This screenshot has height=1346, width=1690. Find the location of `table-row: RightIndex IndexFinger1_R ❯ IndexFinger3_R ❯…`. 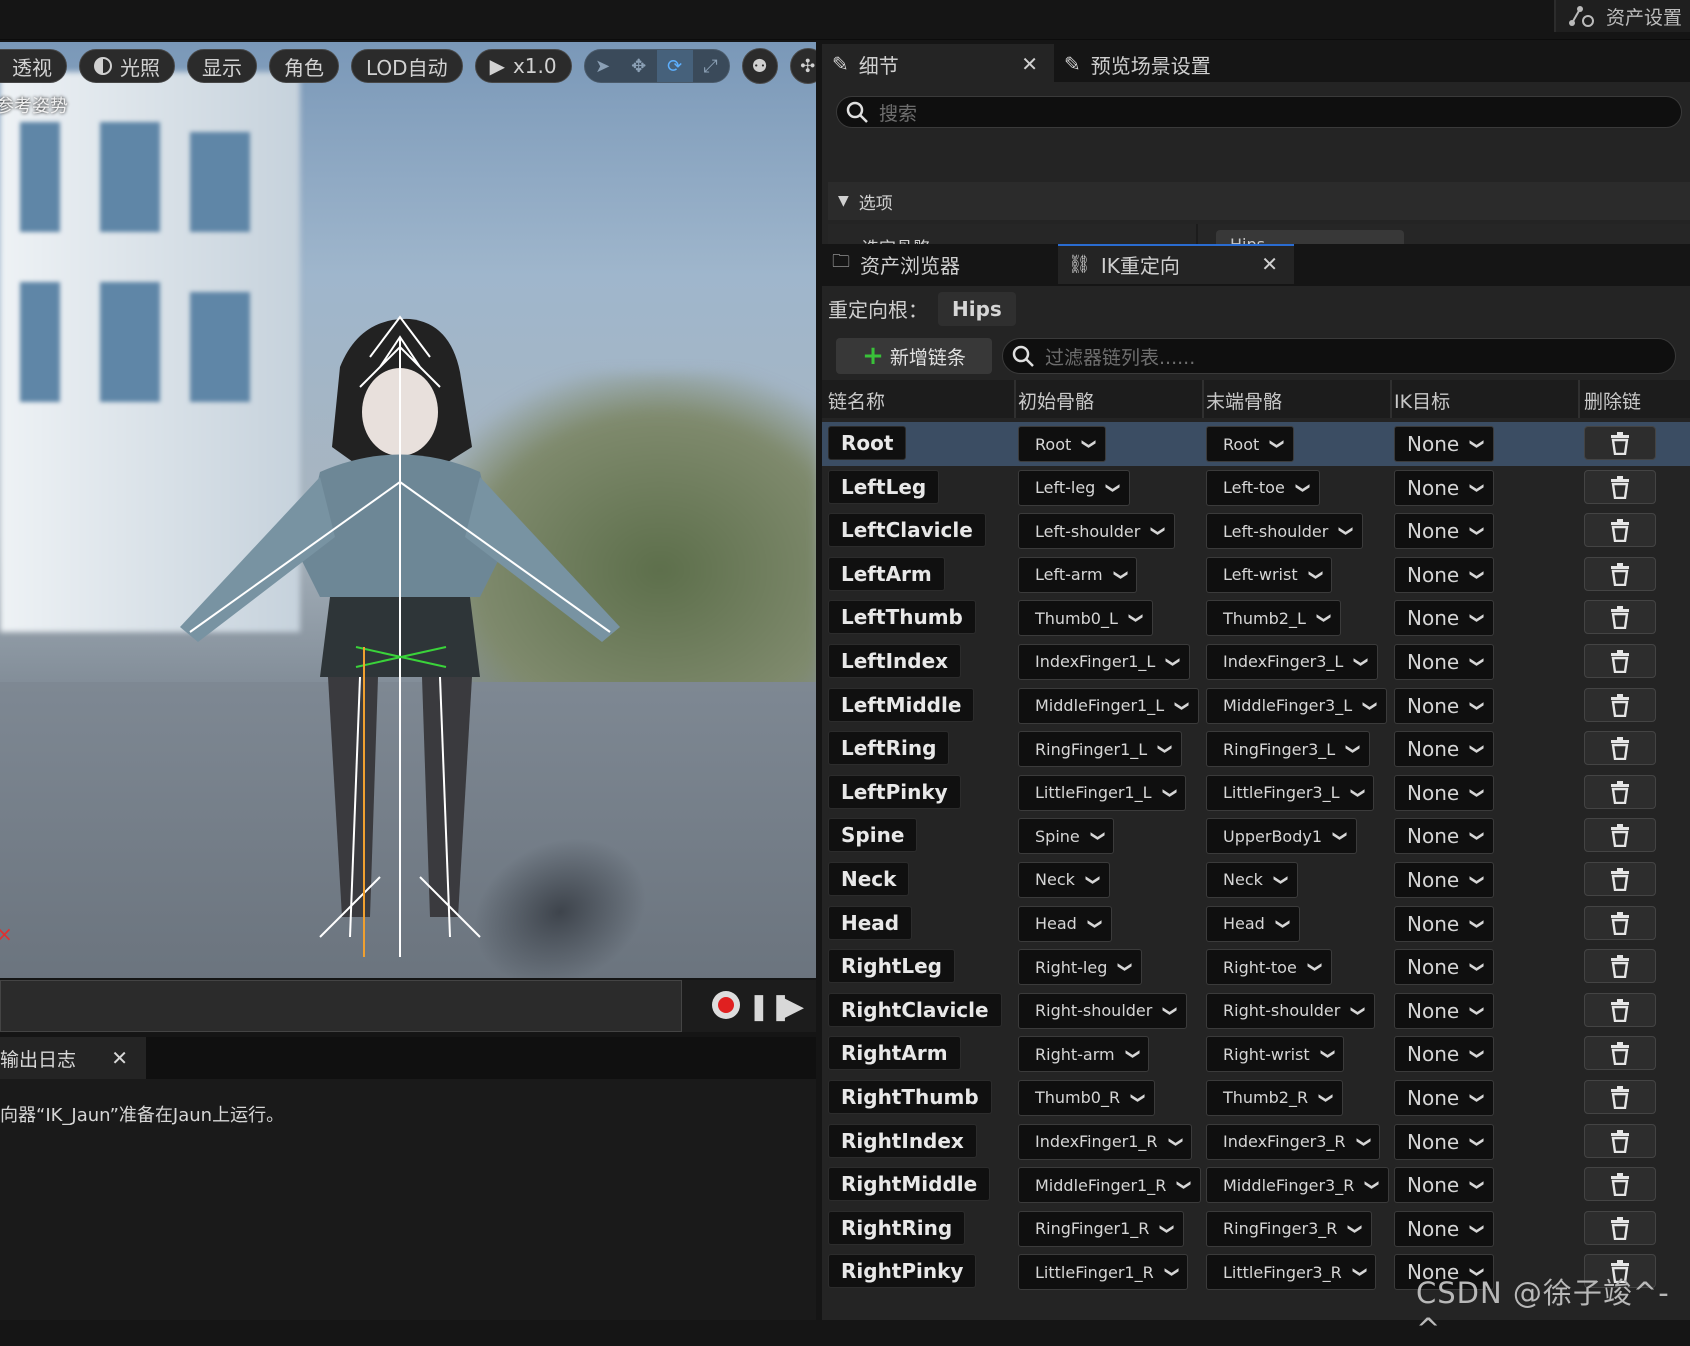

table-row: RightIndex IndexFinger1_R ❯ IndexFinger3_R ❯… is located at coordinates (1256, 1142).